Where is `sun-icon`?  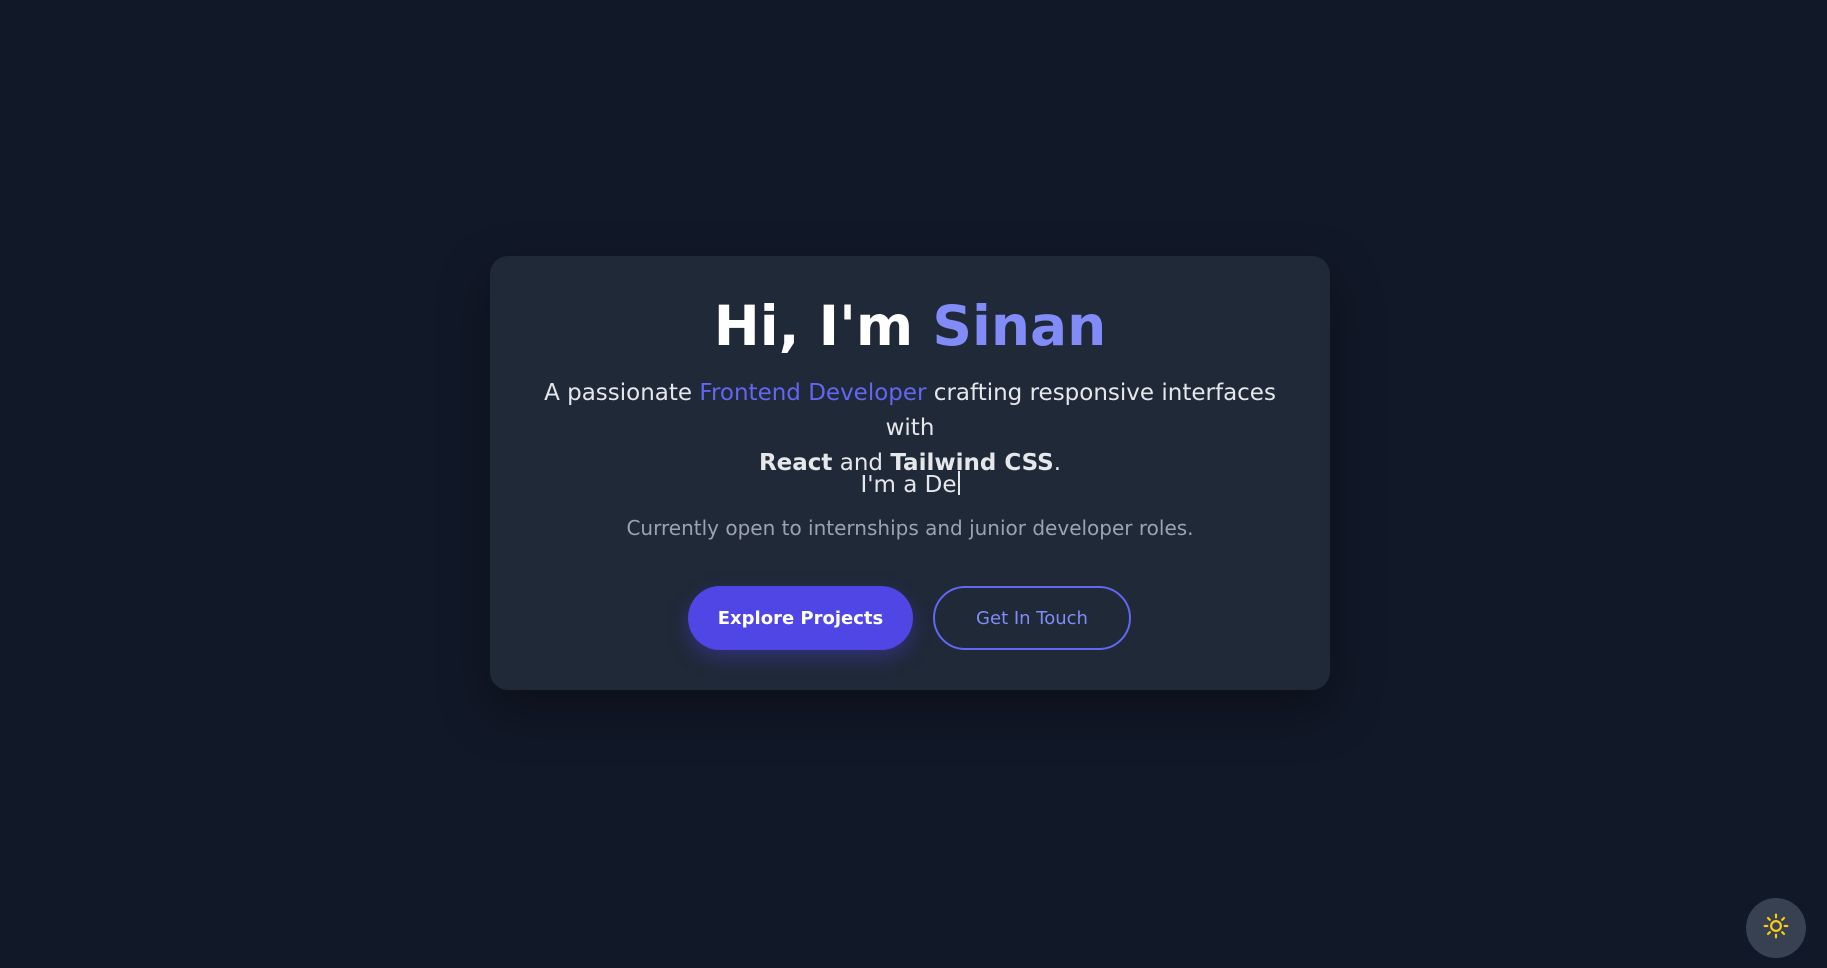 sun-icon is located at coordinates (1776, 928).